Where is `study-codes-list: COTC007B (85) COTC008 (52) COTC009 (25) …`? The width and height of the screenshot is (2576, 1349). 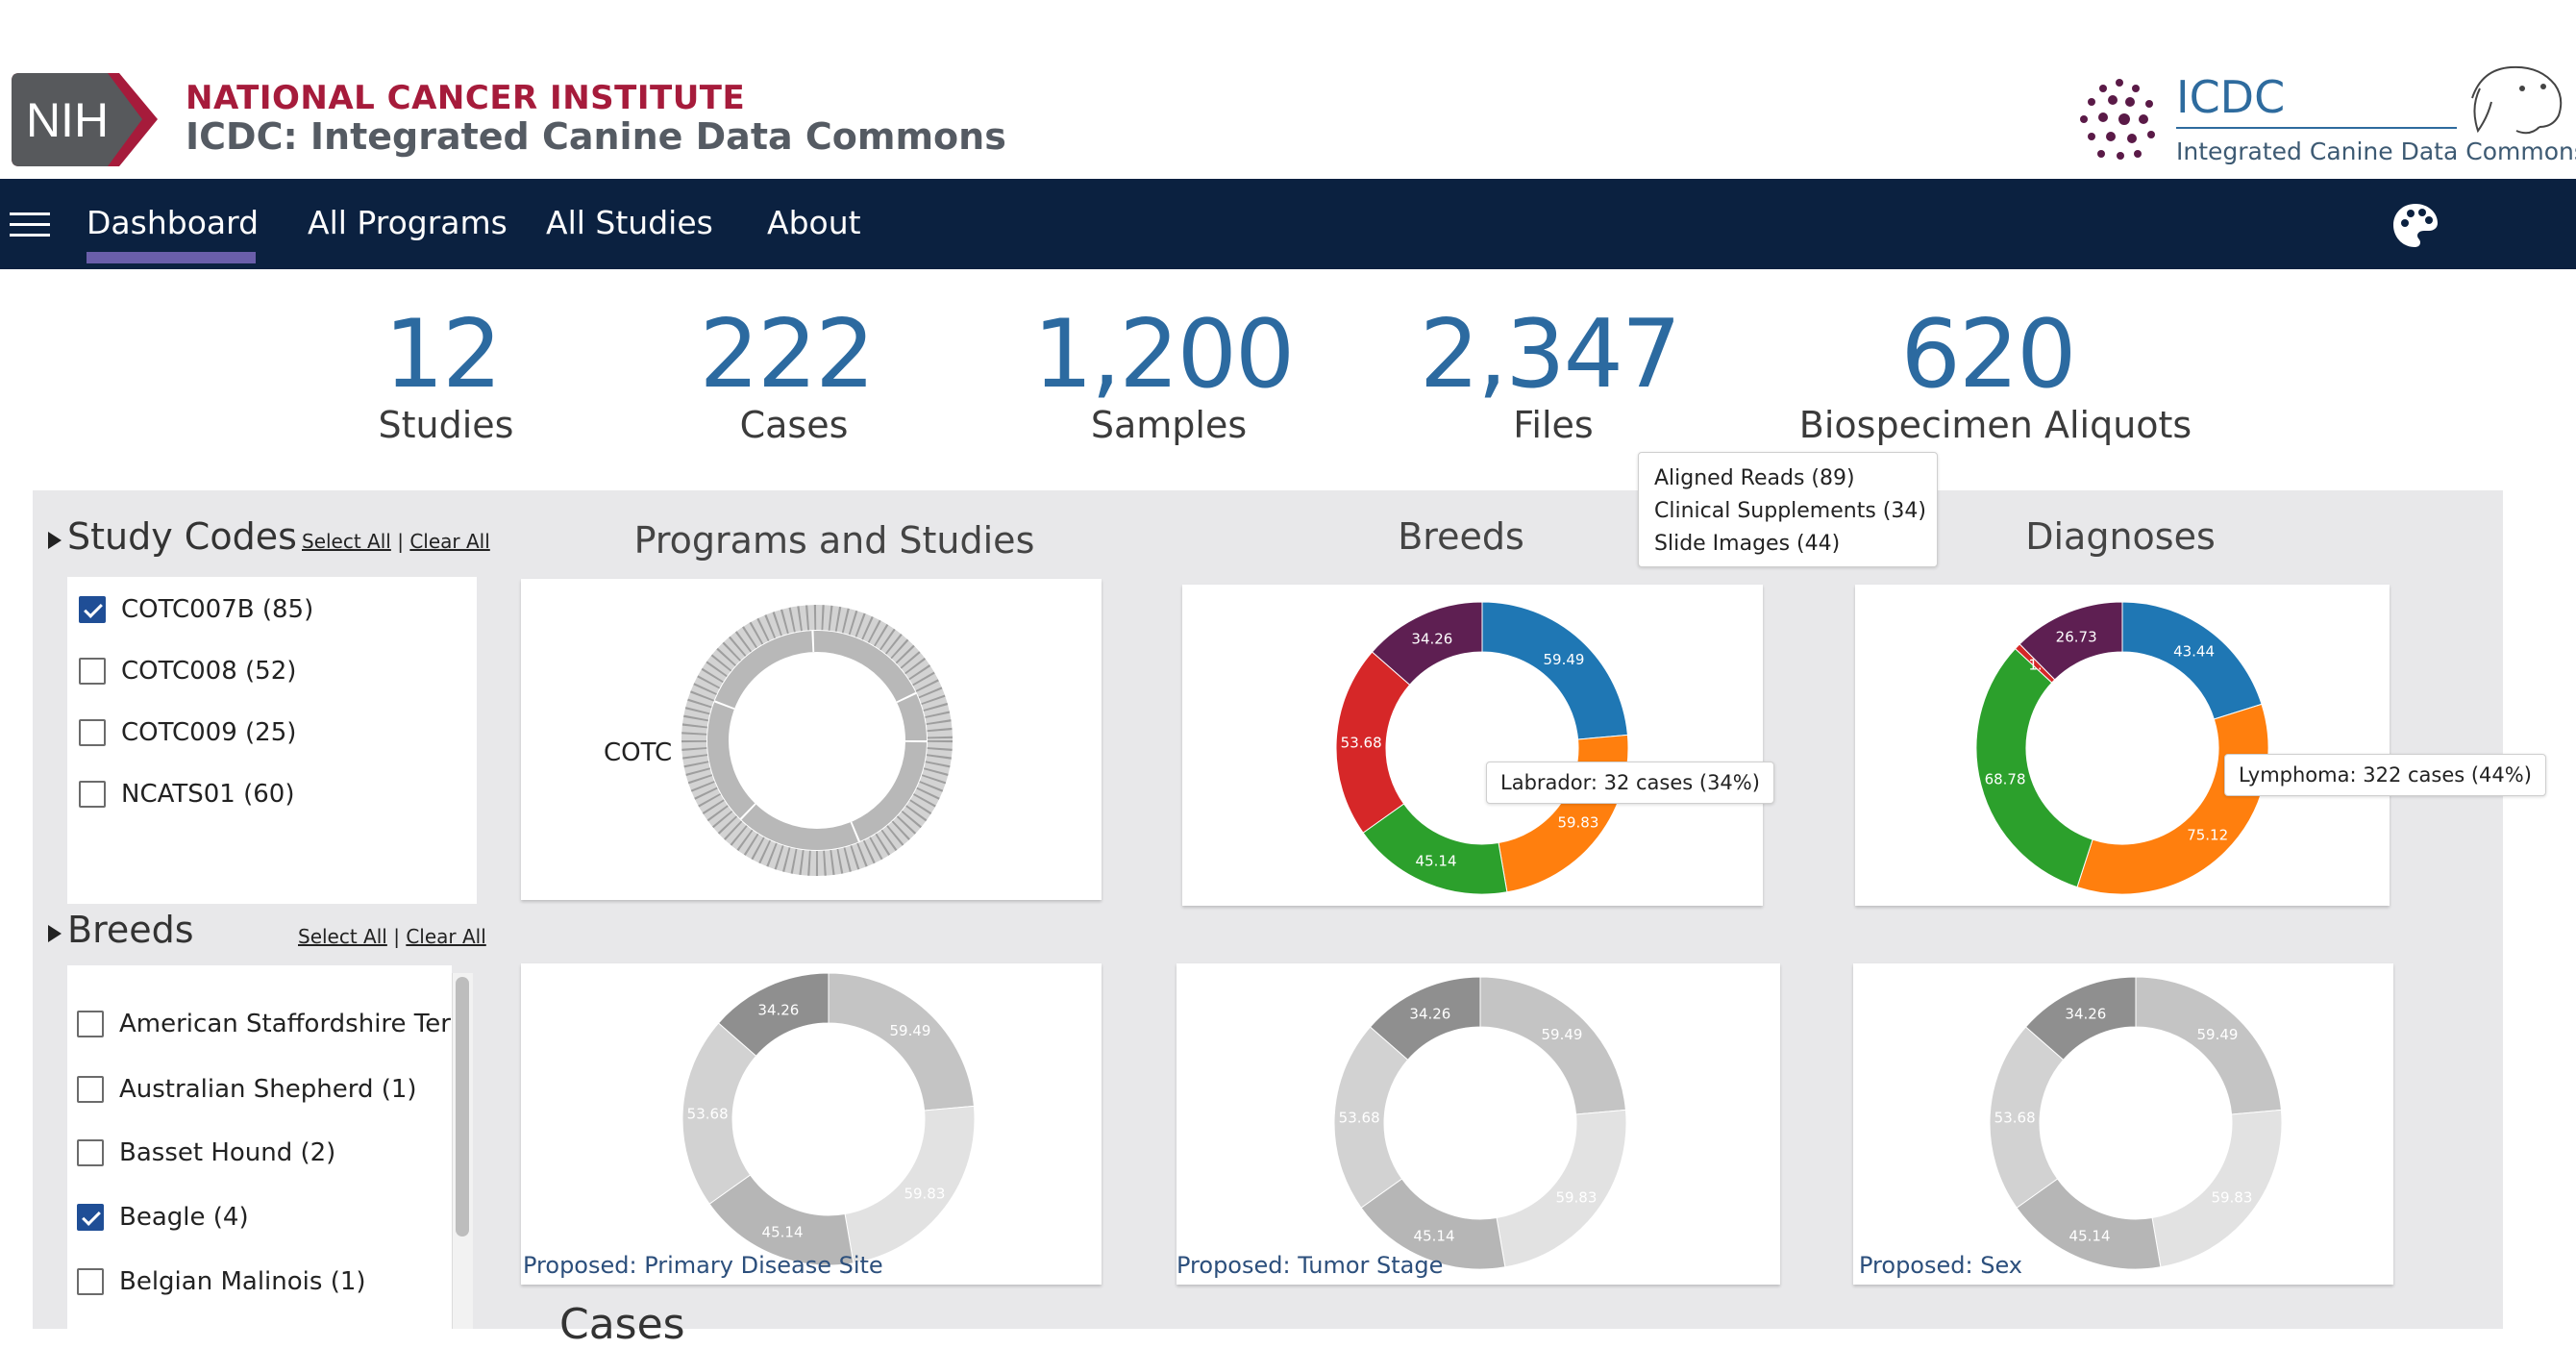
study-codes-list: COTC007B (85) COTC008 (52) COTC009 (25) … is located at coordinates (272, 740).